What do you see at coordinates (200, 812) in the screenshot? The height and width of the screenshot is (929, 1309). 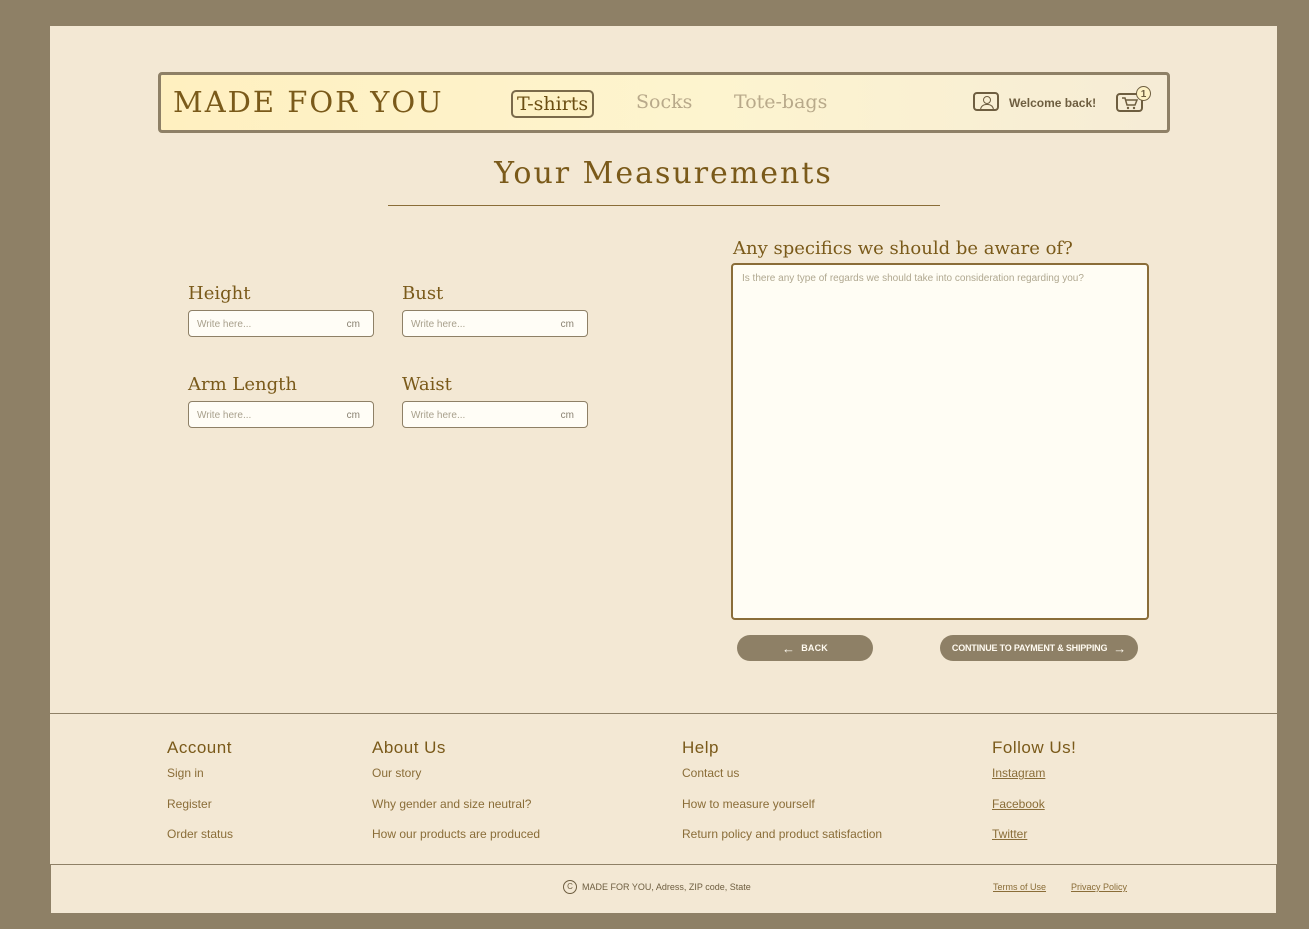 I see `footer-link-register: Register` at bounding box center [200, 812].